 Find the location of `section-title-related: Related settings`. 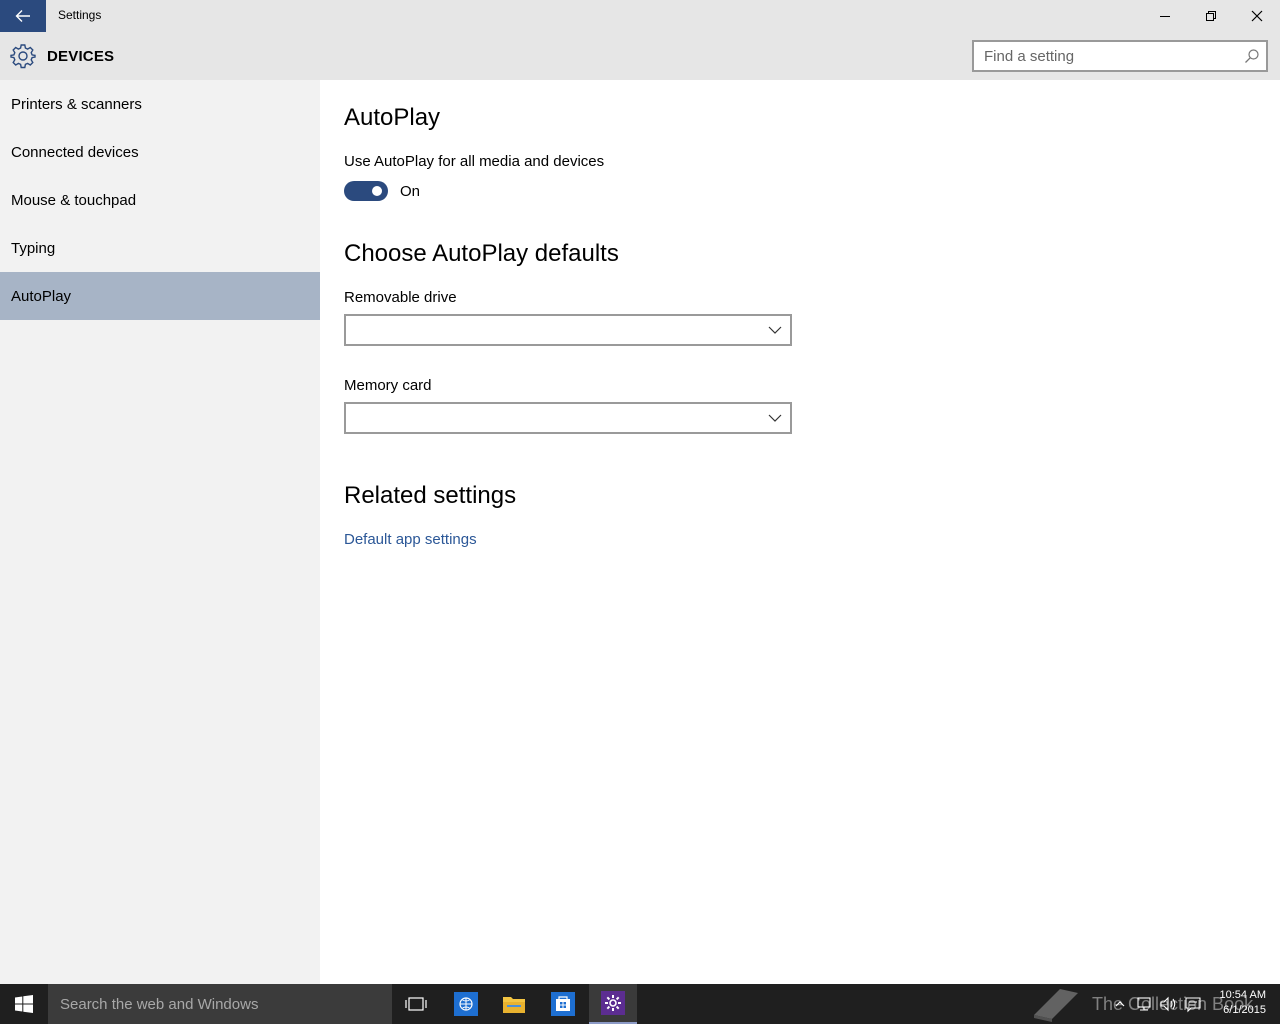

section-title-related: Related settings is located at coordinates (430, 495).